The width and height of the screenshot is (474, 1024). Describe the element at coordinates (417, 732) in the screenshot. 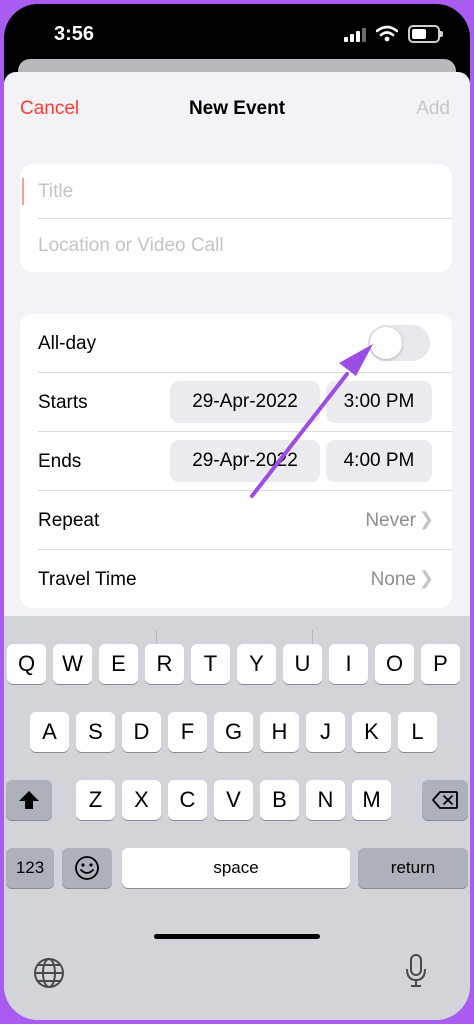

I see `key-l: L` at that location.